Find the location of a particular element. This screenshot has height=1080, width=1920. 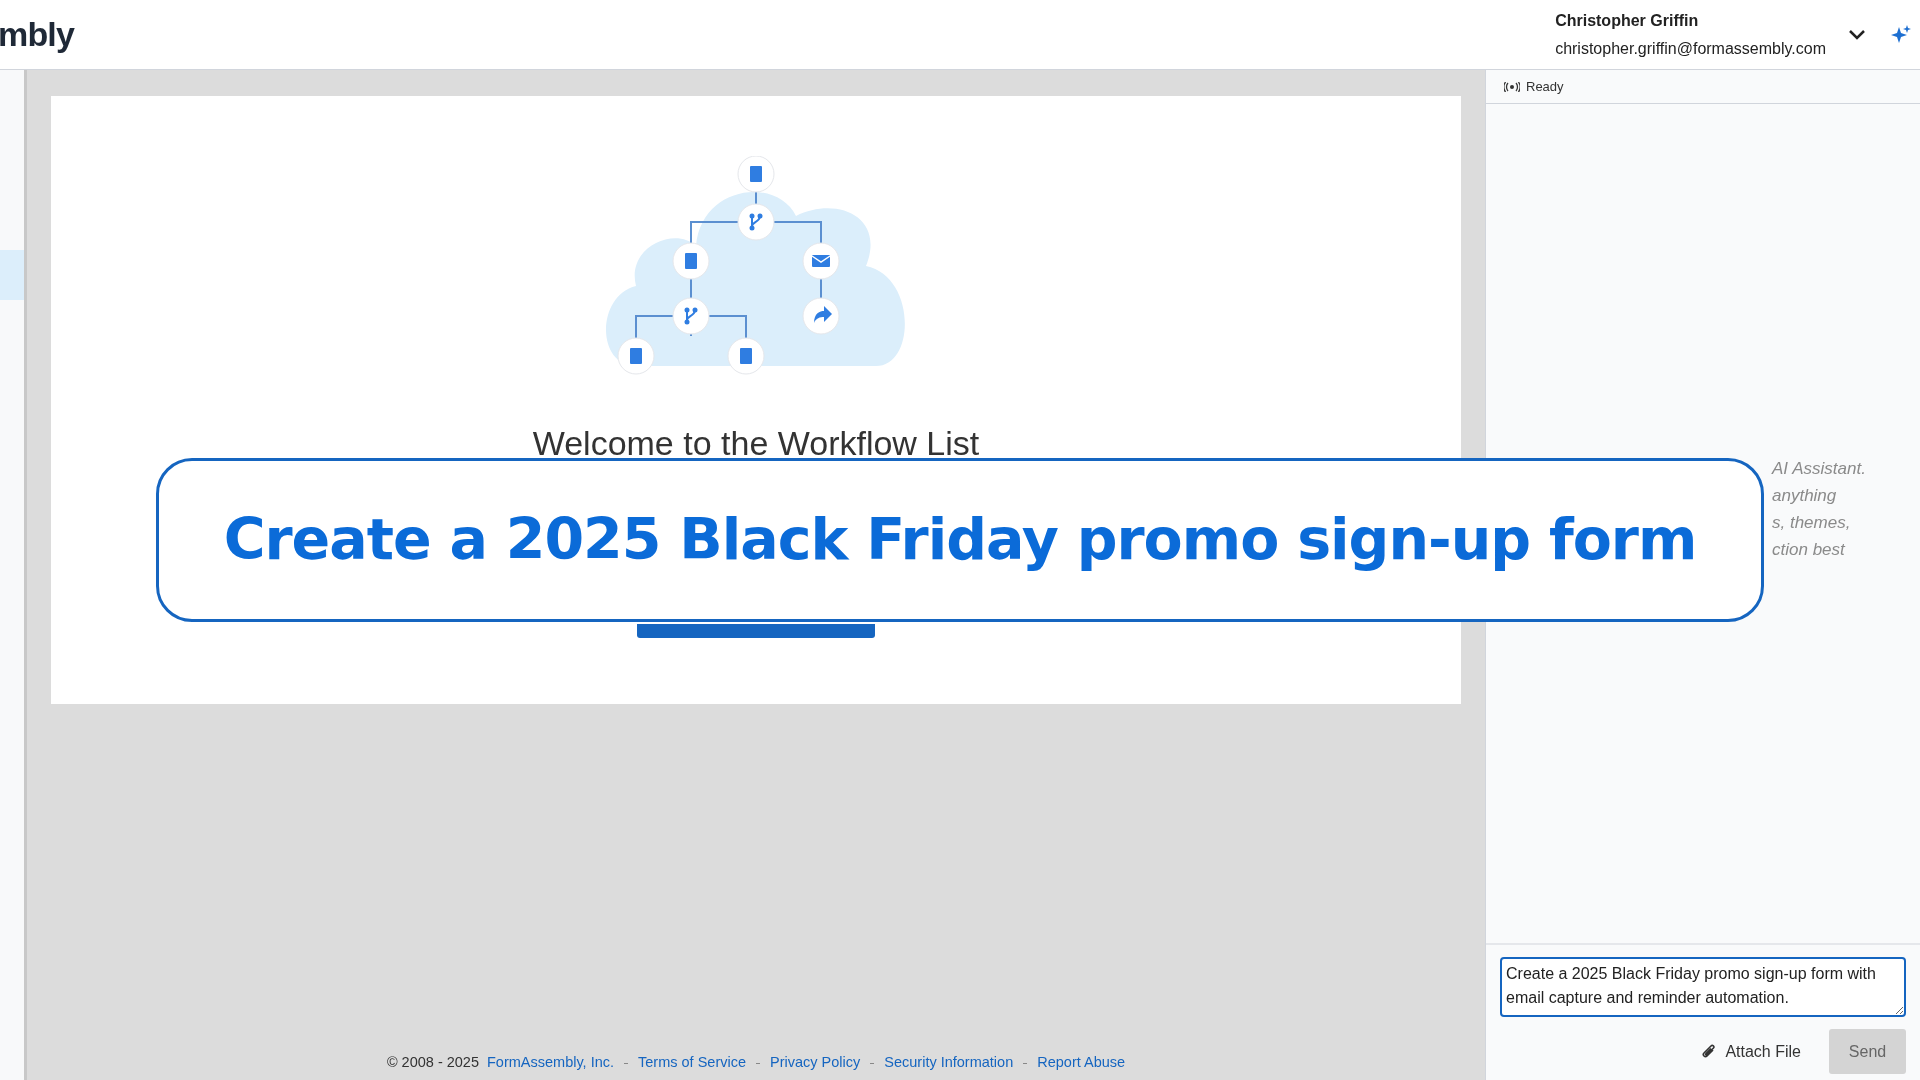

attach-file-button: Attach File is located at coordinates (1751, 1051).